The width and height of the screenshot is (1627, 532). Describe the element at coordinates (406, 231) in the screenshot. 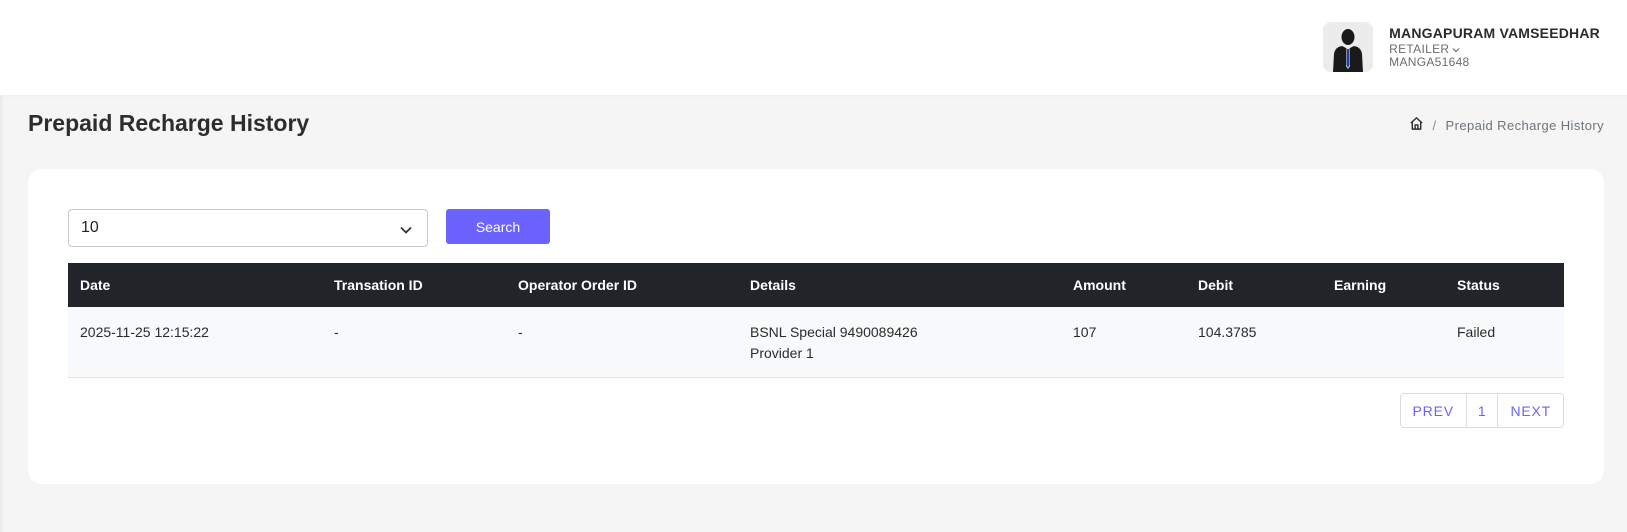

I see `chevron-down-icon` at that location.